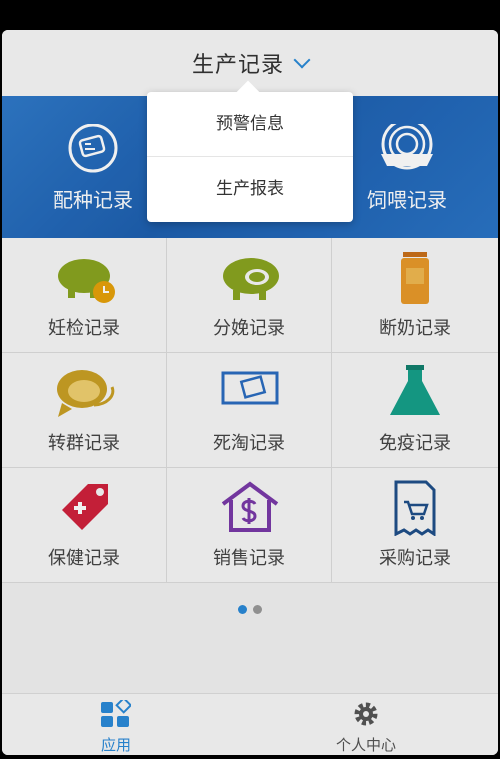 The width and height of the screenshot is (500, 759). I want to click on menu-item-production-report: 生产报表, so click(250, 188).